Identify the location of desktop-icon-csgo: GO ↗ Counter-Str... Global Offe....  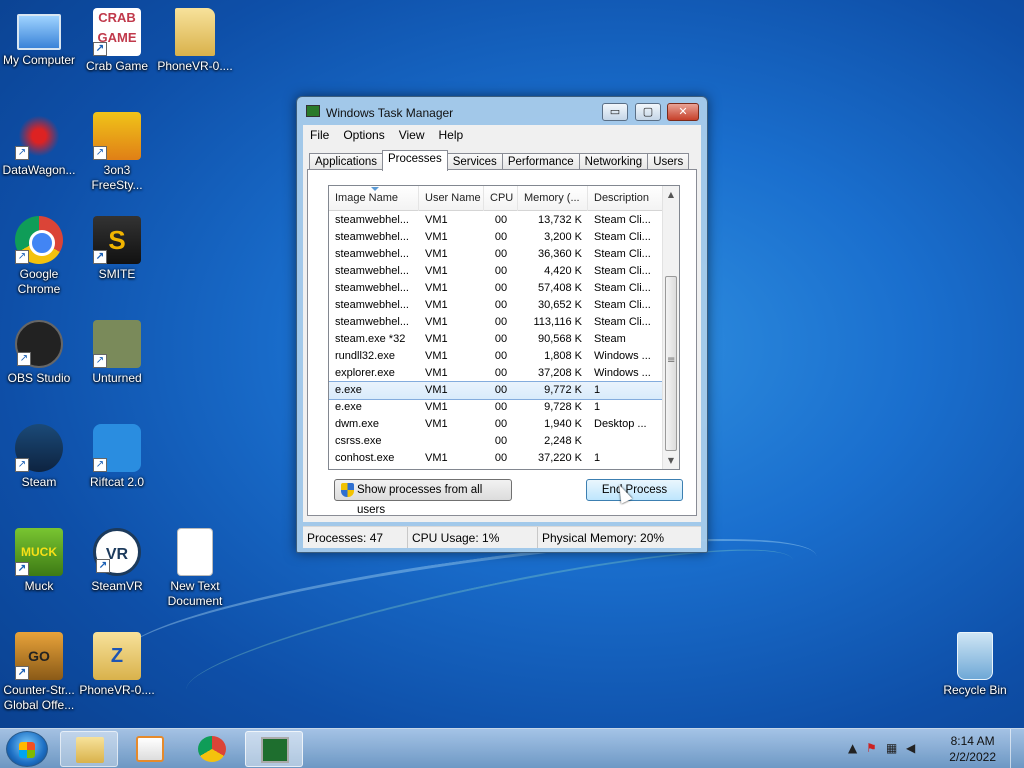
(39, 672).